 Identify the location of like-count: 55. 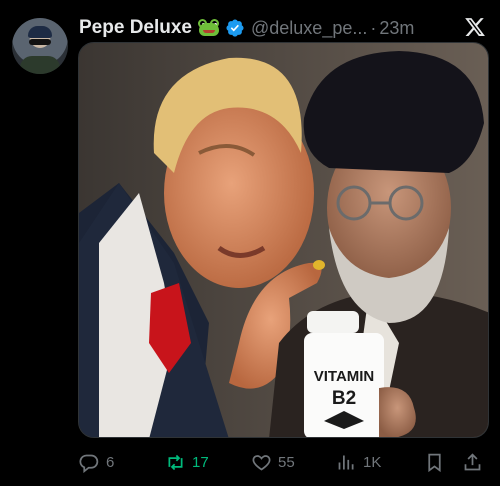
(286, 462).